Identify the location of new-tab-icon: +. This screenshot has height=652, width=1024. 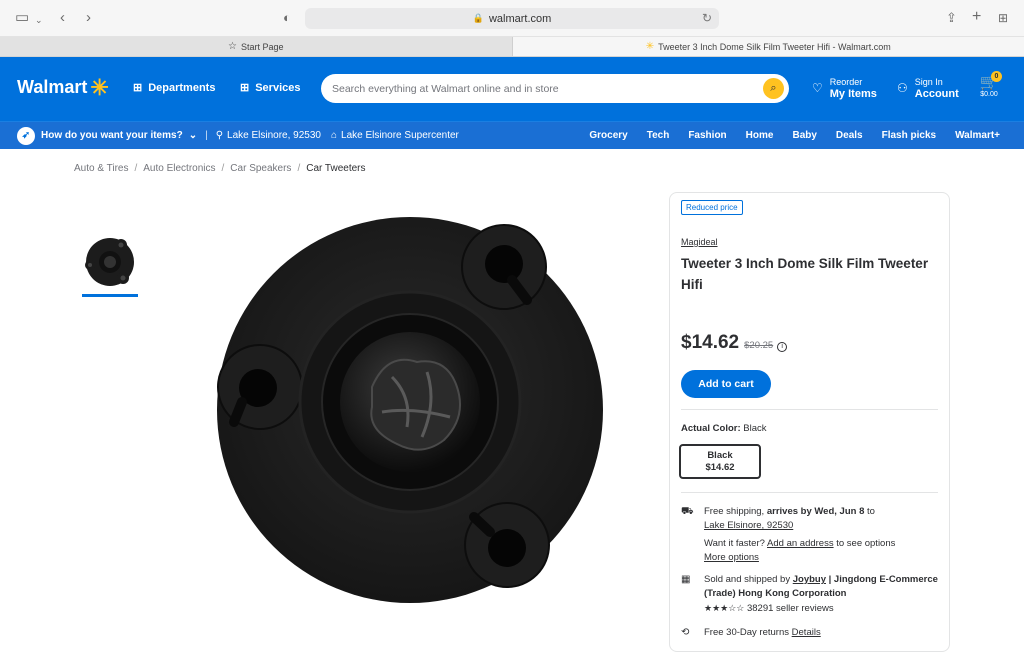
(976, 17).